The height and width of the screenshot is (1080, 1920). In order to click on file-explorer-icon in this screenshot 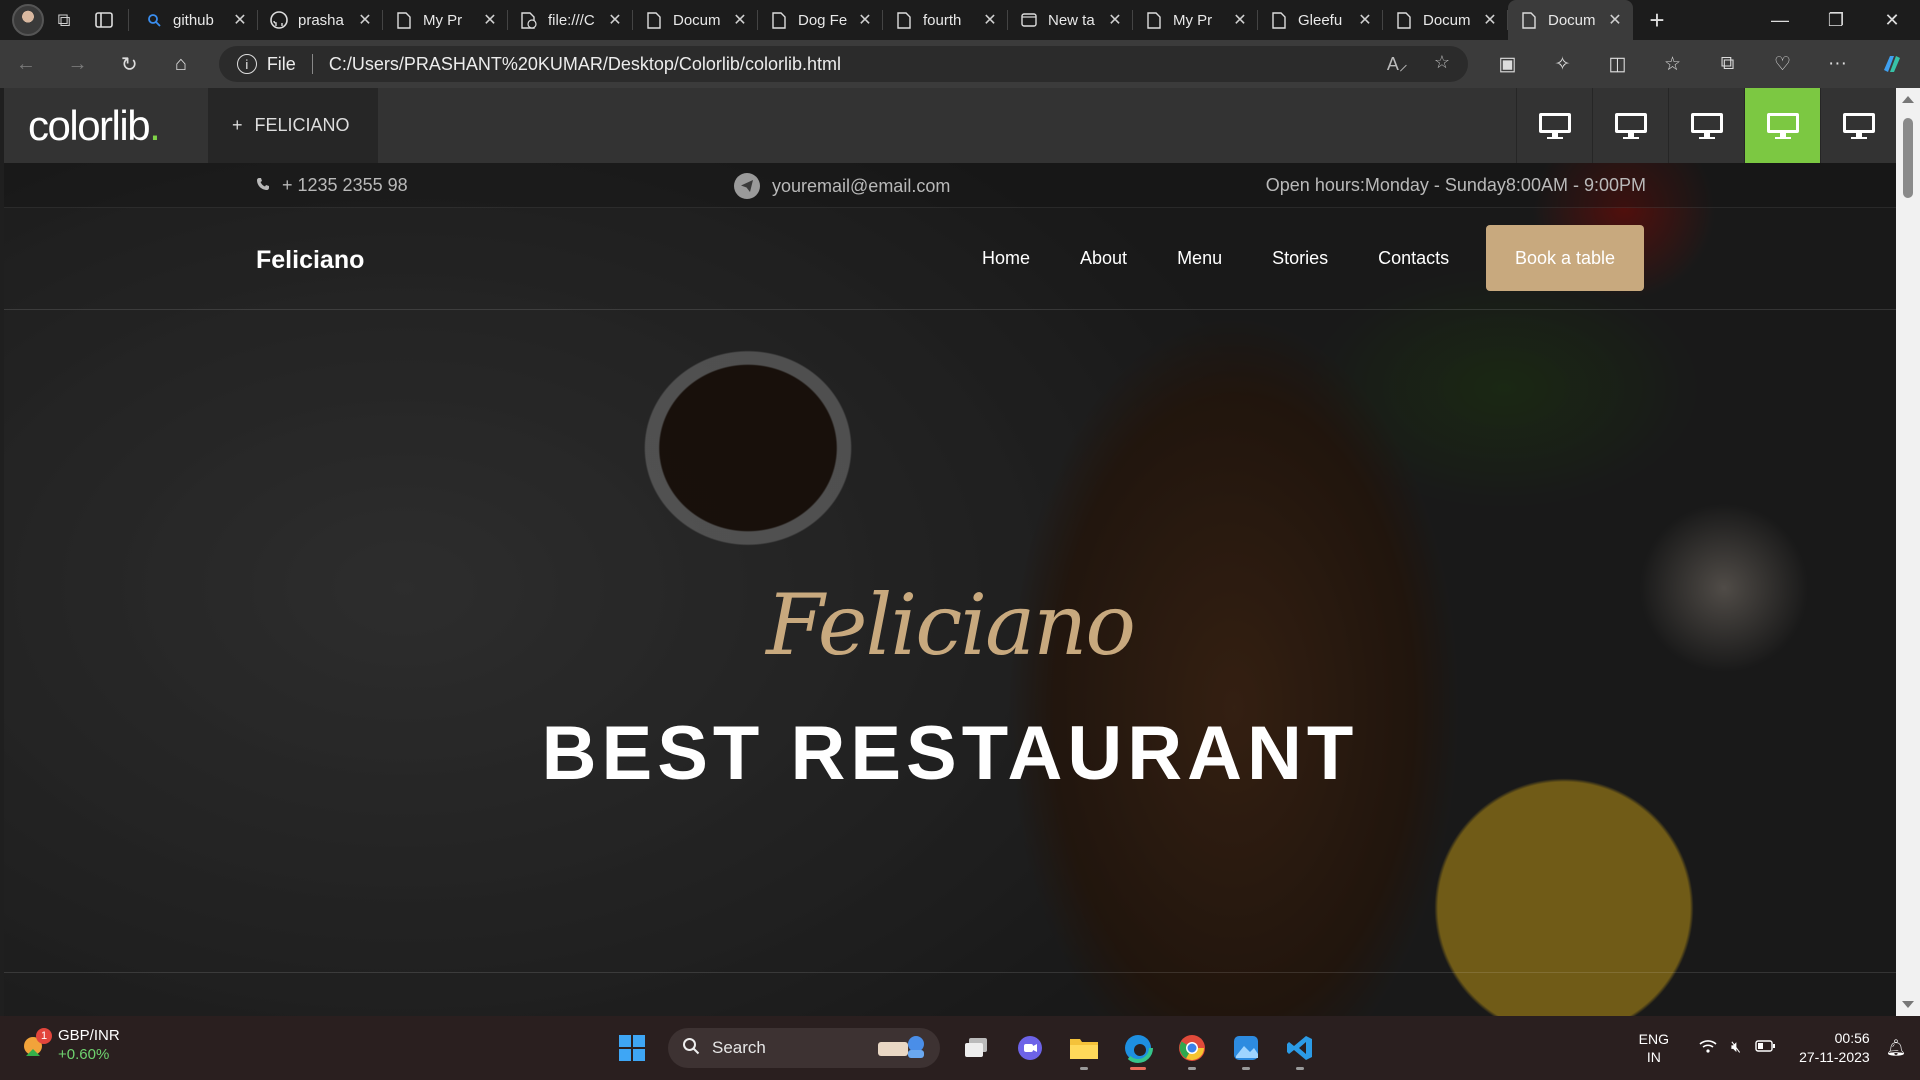, I will do `click(1084, 1048)`.